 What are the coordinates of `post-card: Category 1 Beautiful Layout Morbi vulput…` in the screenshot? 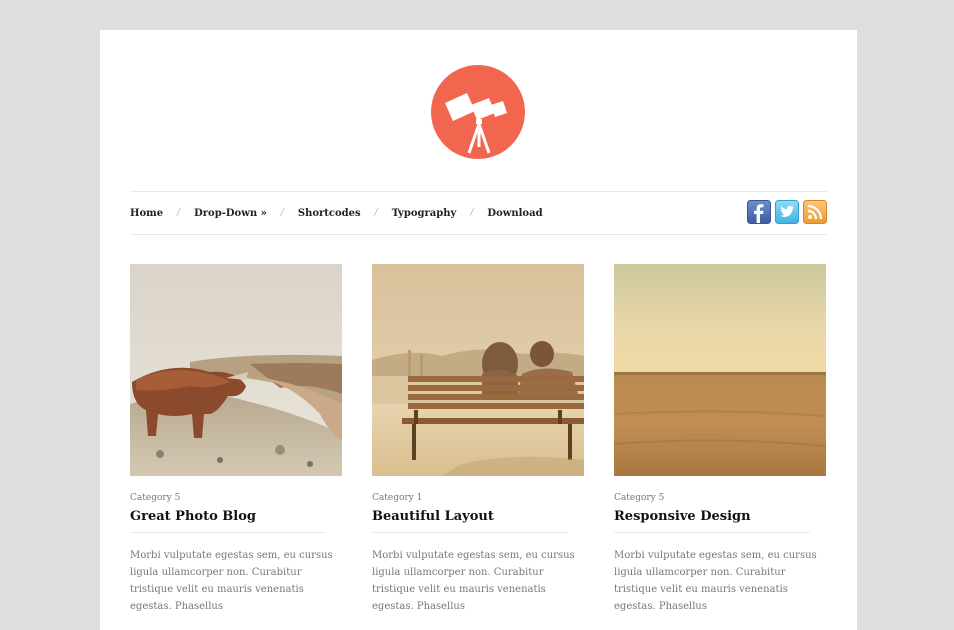 It's located at (478, 439).